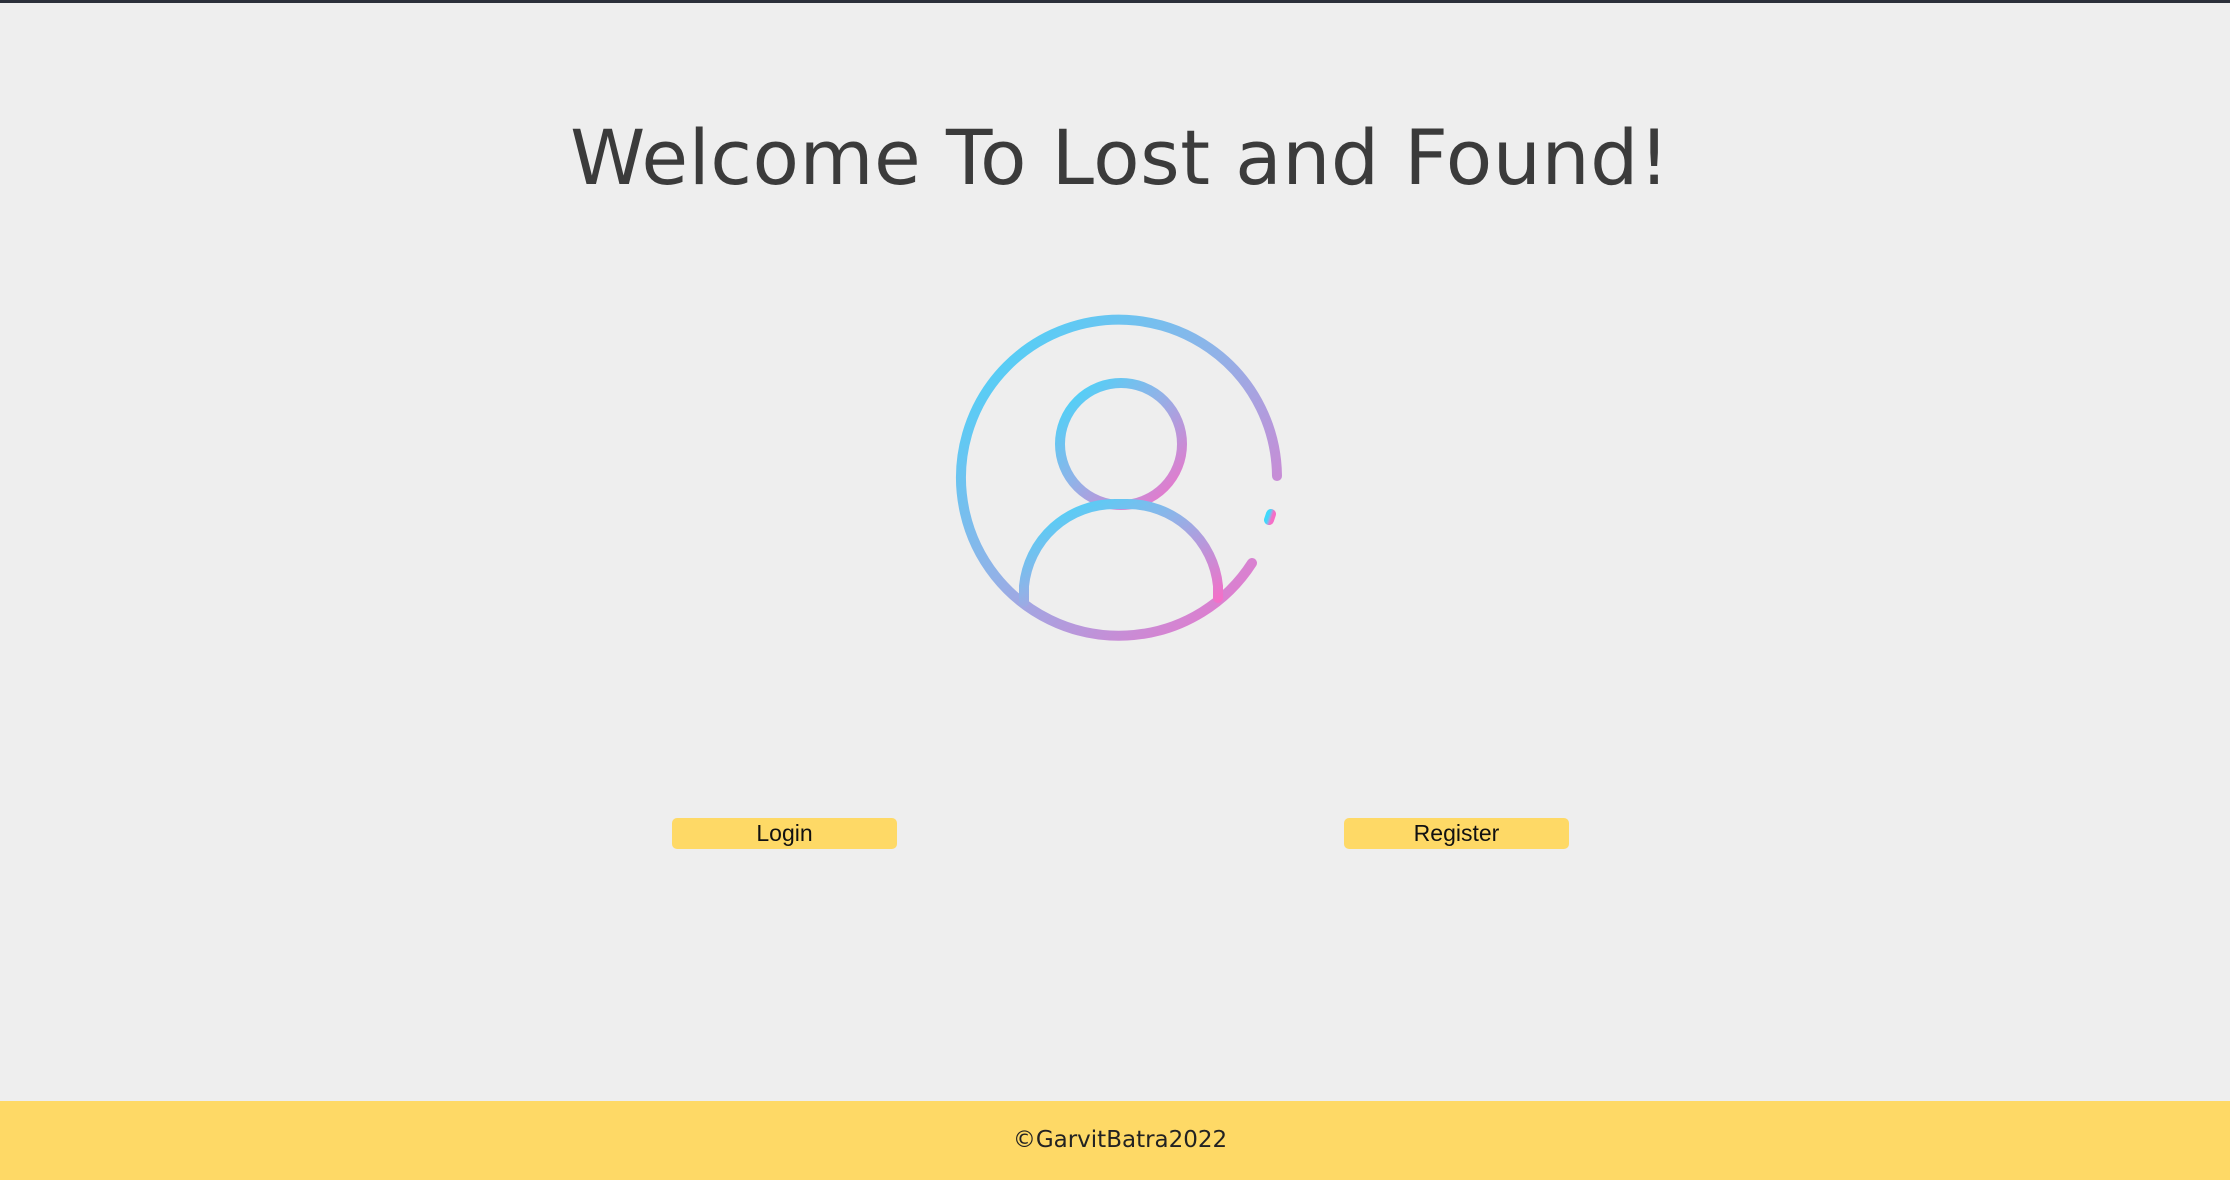 This screenshot has height=1180, width=2230. I want to click on footer: ©GarvitBatra2022, so click(1115, 1140).